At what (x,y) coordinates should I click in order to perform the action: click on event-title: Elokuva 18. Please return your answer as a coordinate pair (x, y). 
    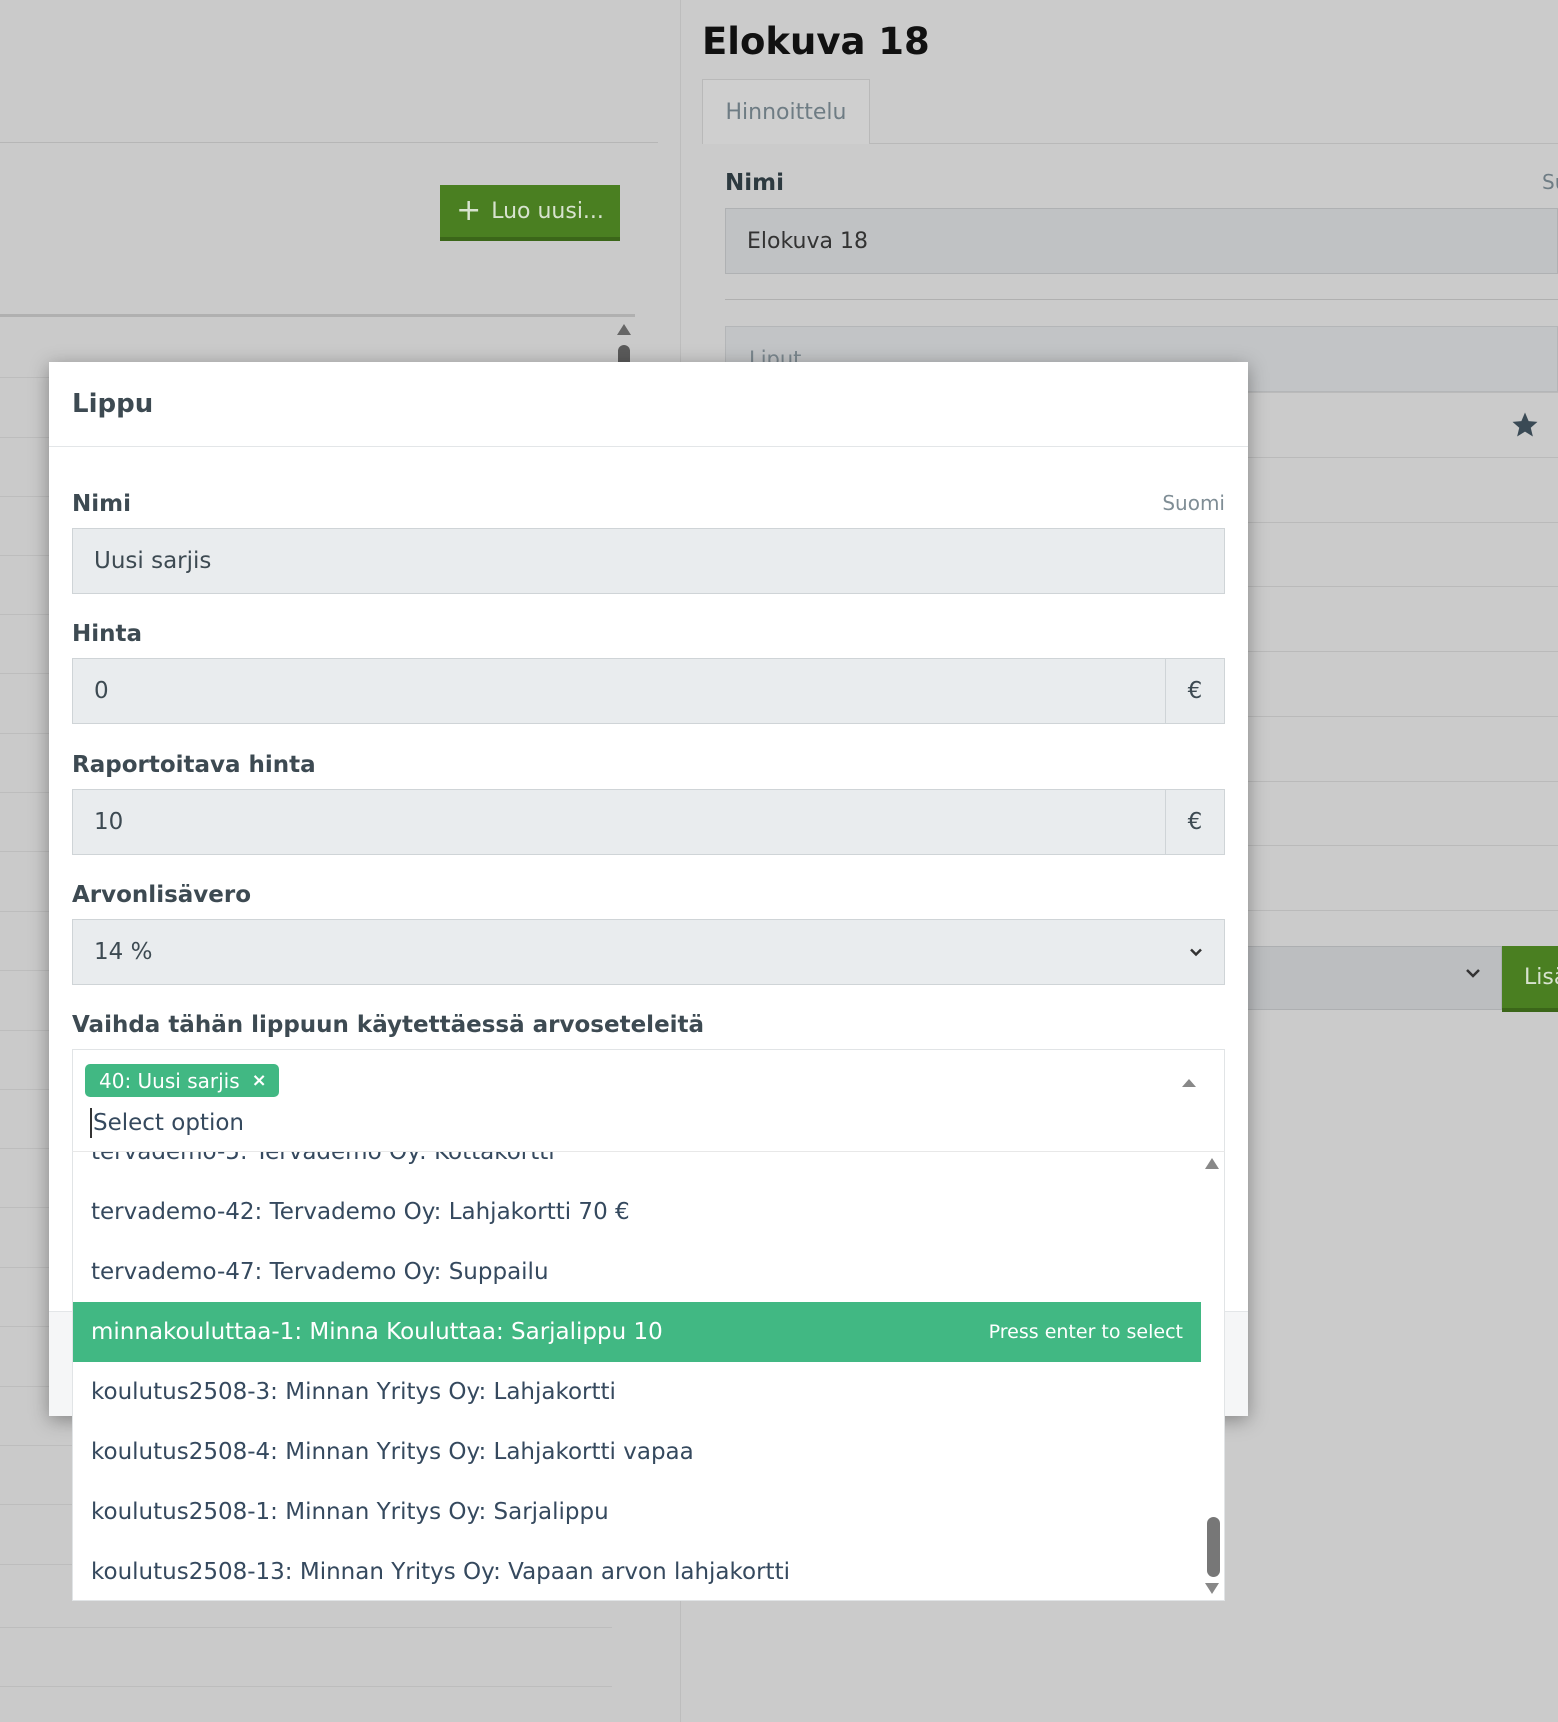
    Looking at the image, I should click on (816, 41).